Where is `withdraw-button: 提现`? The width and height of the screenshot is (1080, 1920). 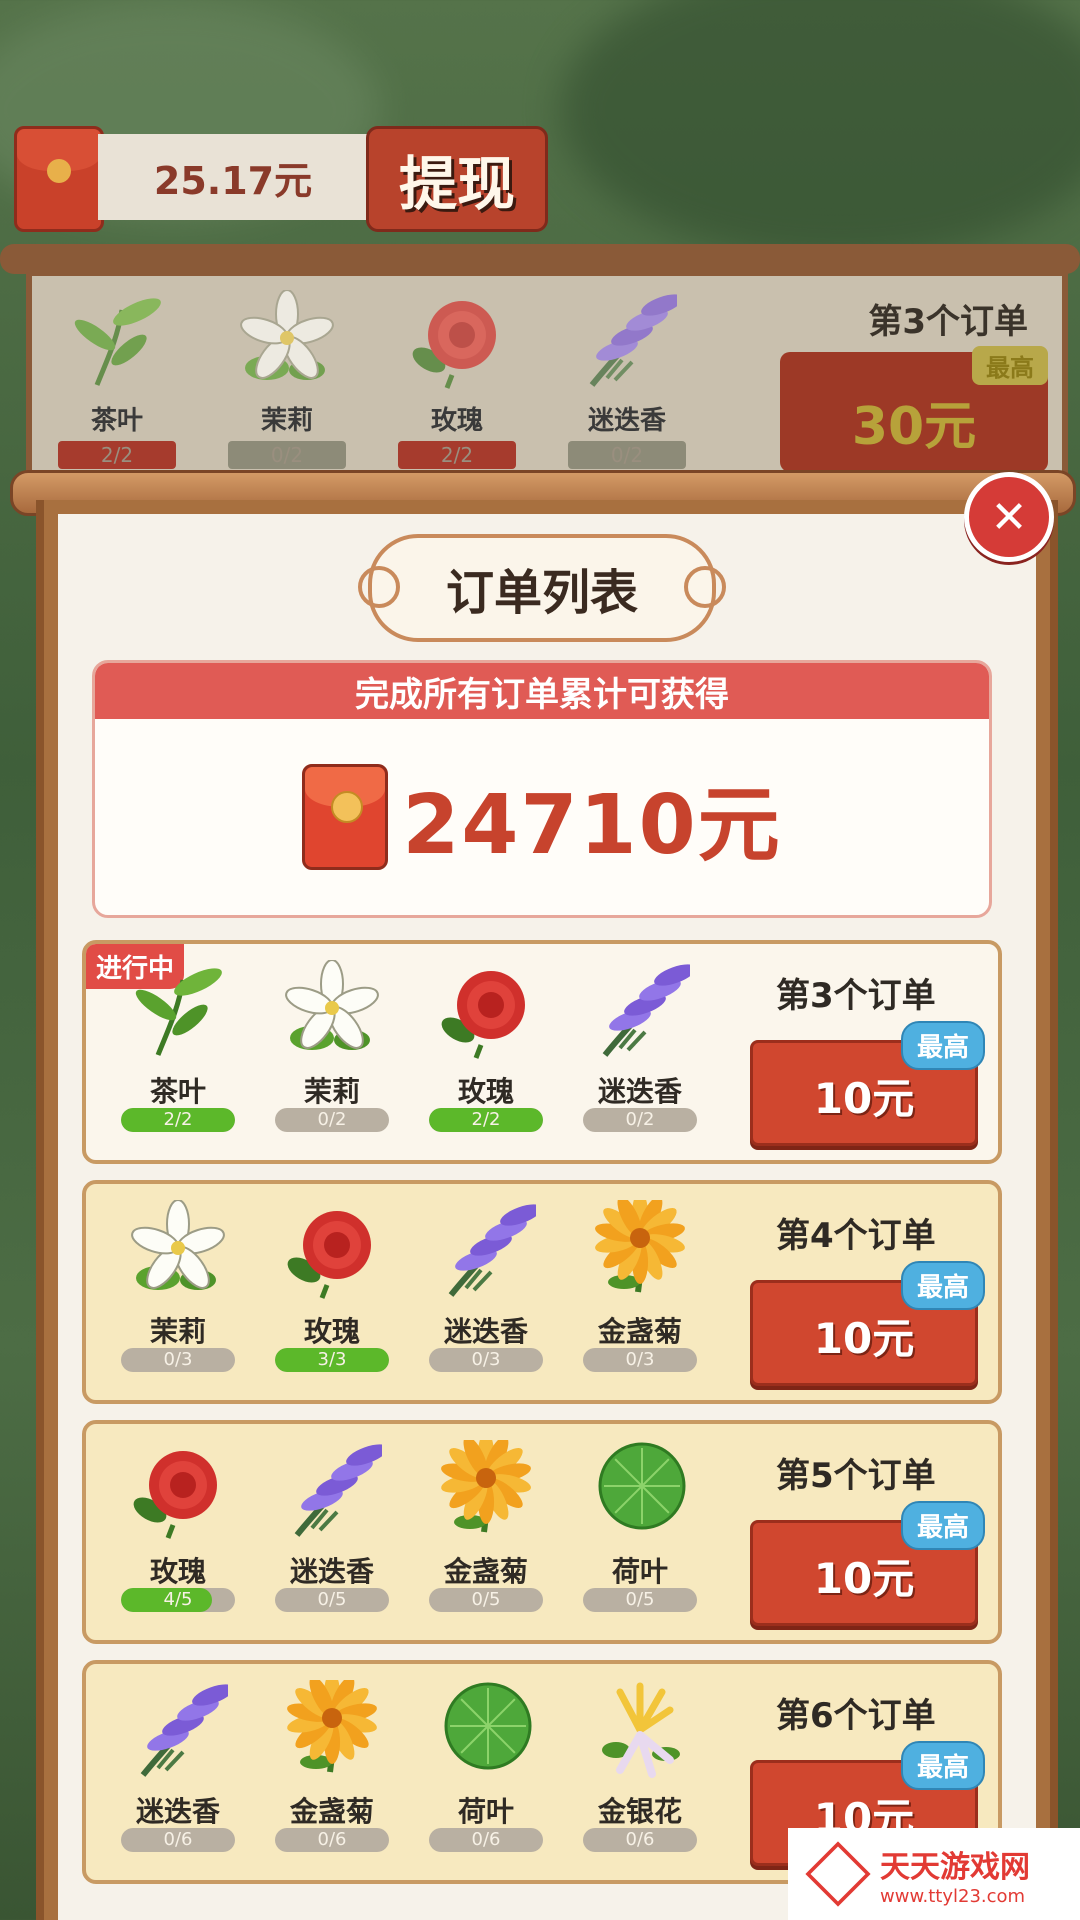
withdraw-button: 提现 is located at coordinates (457, 179).